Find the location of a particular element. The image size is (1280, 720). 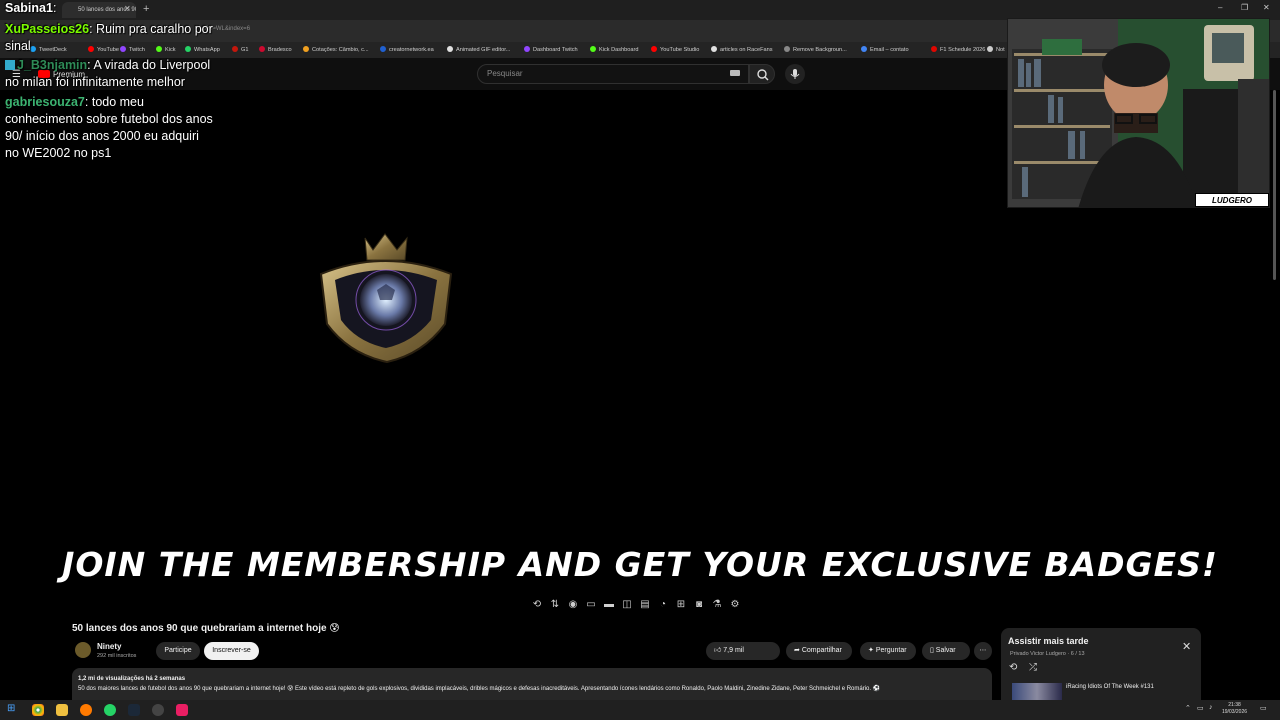

taskbar-clock: 21:38 19/03/2026 is located at coordinates (1234, 709).